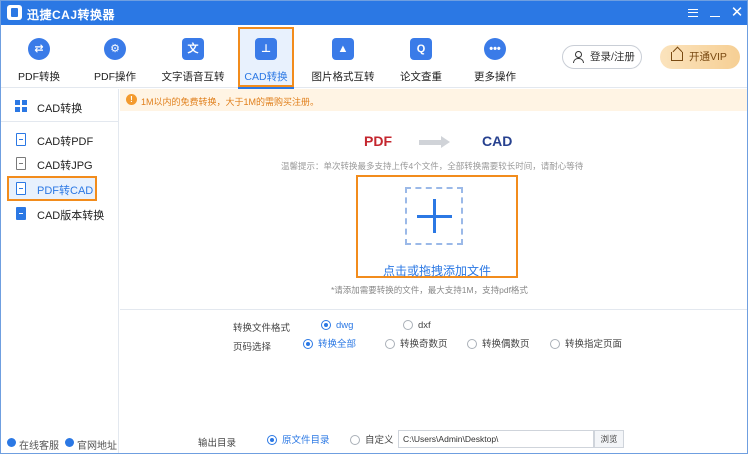 The width and height of the screenshot is (748, 454). I want to click on minimize-icon, so click(715, 13).